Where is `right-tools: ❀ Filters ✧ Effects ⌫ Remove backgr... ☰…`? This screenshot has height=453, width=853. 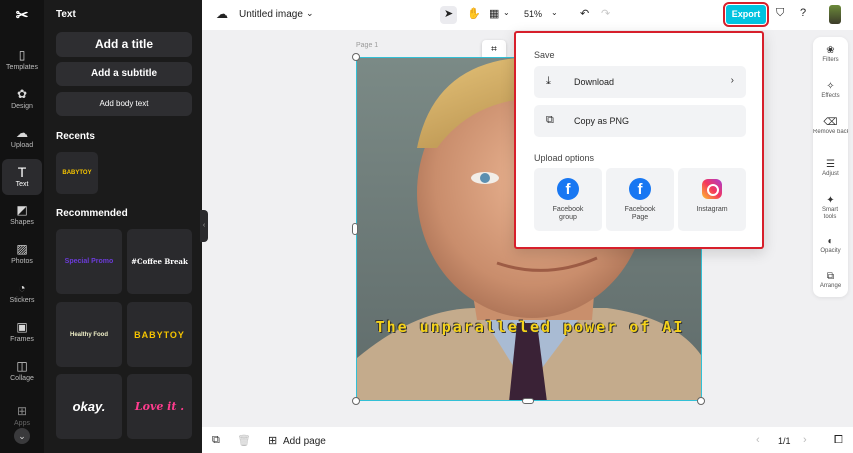
right-tools: ❀ Filters ✧ Effects ⌫ Remove backgr... ☰… is located at coordinates (830, 167).